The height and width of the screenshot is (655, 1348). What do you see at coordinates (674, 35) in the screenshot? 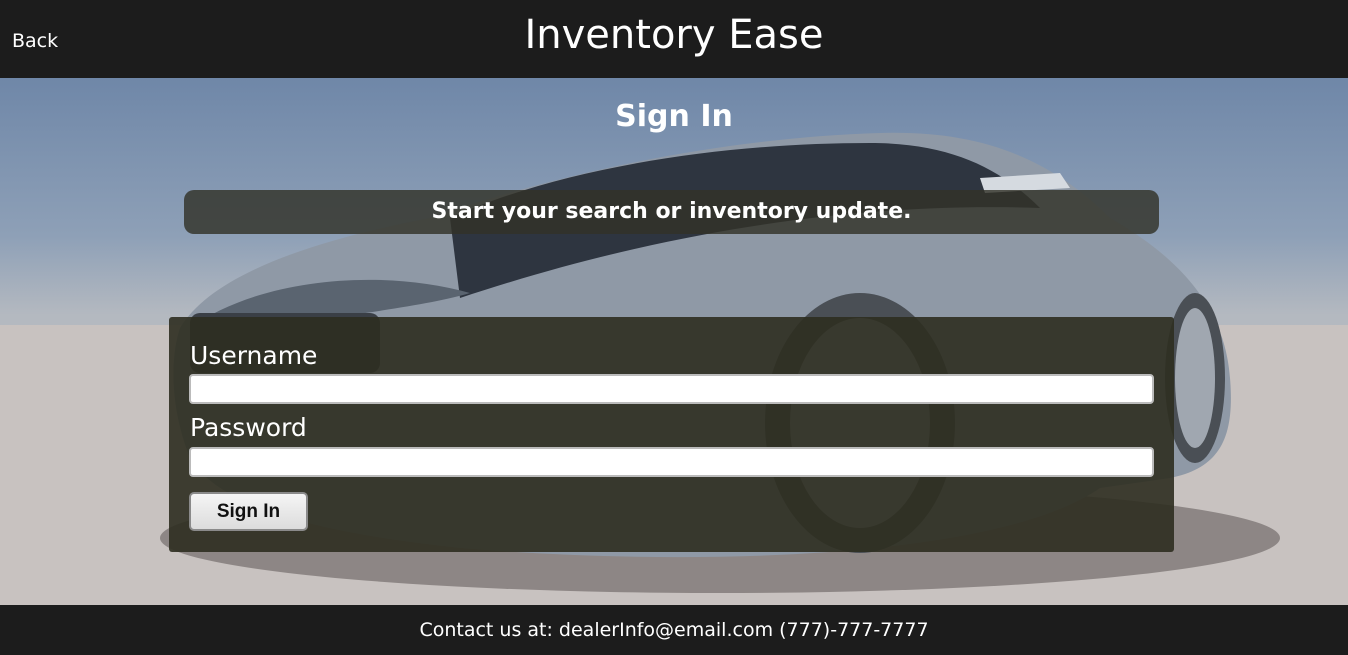
I see `app-title: Inventory Ease` at bounding box center [674, 35].